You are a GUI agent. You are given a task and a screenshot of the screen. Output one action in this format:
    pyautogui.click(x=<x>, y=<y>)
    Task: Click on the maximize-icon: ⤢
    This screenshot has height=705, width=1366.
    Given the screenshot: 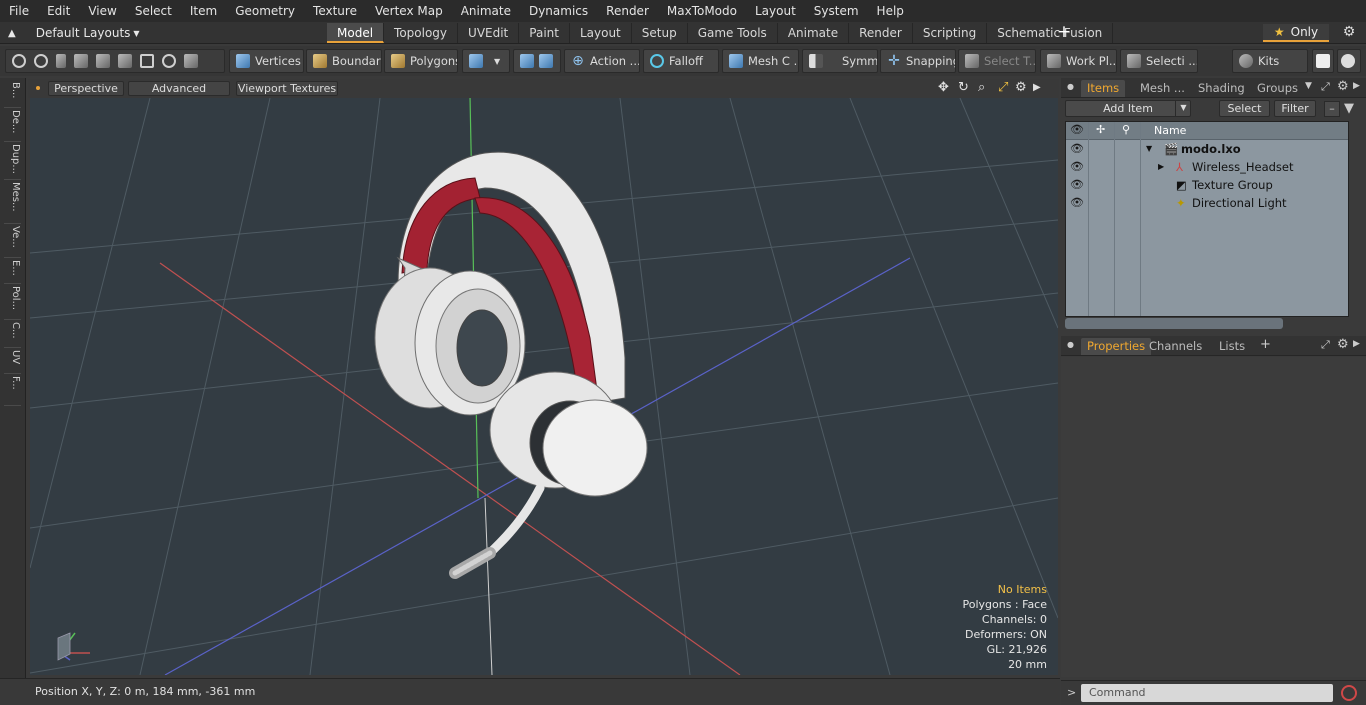 What is the action you would take?
    pyautogui.click(x=1003, y=88)
    